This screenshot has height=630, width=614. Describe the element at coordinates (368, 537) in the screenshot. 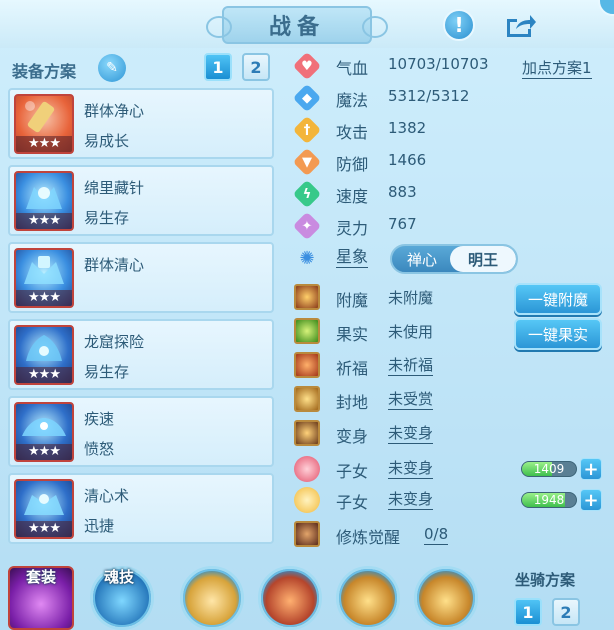

I see `cultivation-label: 修炼觉醒` at that location.